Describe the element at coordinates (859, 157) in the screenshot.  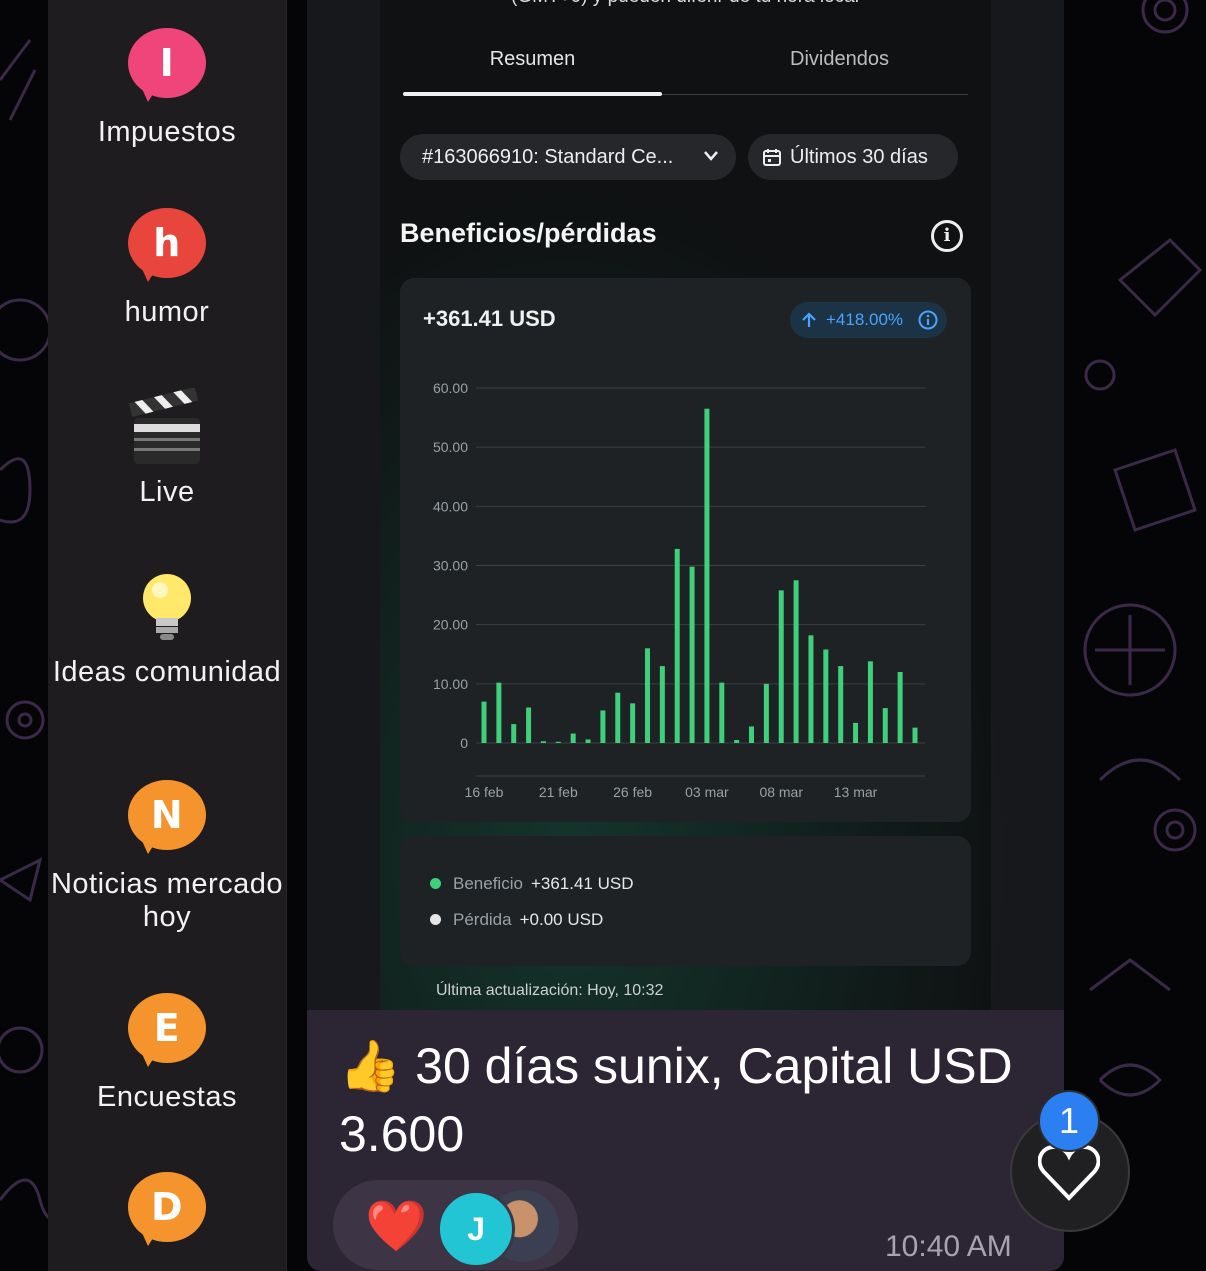
I see `period-selector-label: Últimos 30 días` at that location.